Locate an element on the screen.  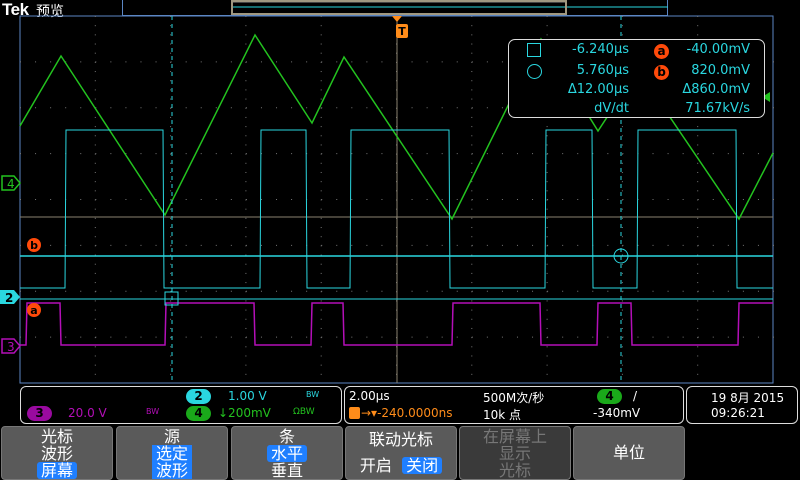
ch4-marker-icon: 4 is located at coordinates (11, 183).